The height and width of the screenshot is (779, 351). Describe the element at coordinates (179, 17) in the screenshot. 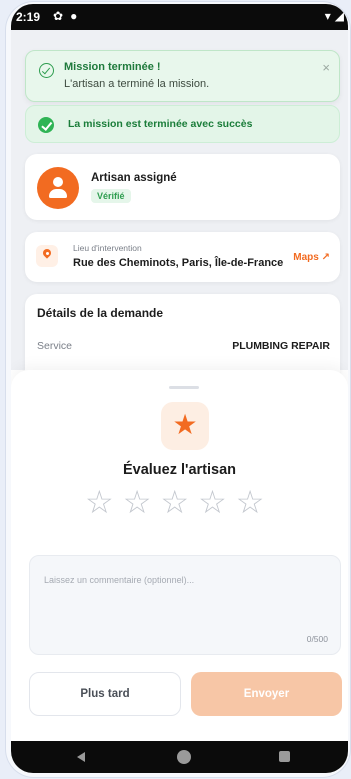

I see `status-bar: 2:19 ✿ ● ▾ ◢` at that location.